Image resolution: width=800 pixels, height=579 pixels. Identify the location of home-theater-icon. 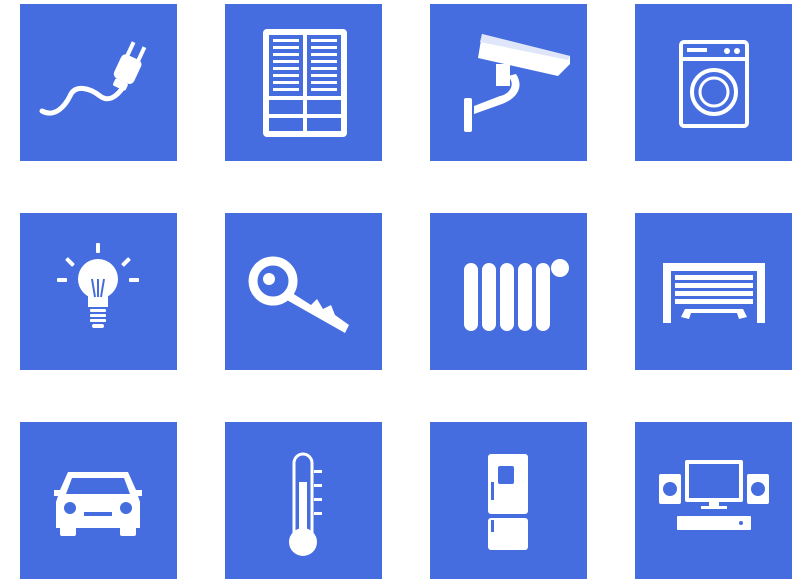
(714, 495).